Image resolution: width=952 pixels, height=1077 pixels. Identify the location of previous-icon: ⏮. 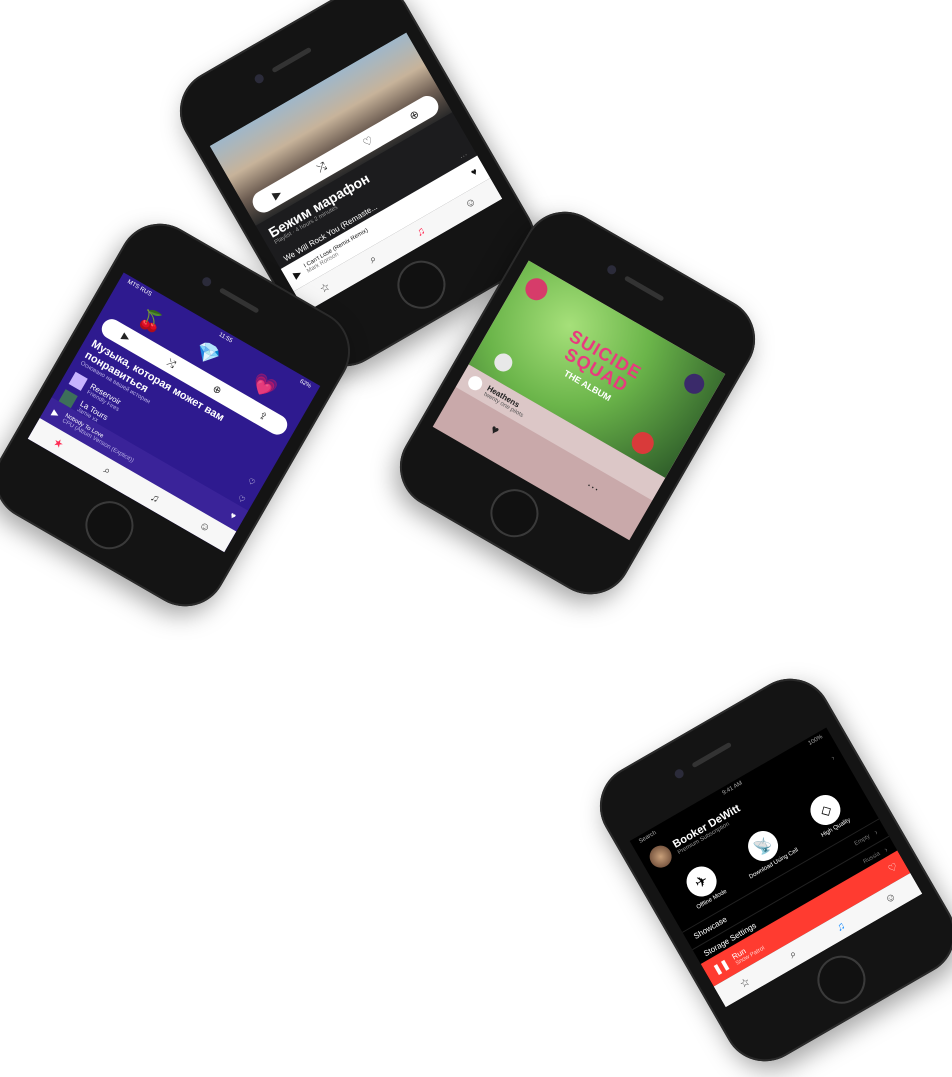
(492, 469).